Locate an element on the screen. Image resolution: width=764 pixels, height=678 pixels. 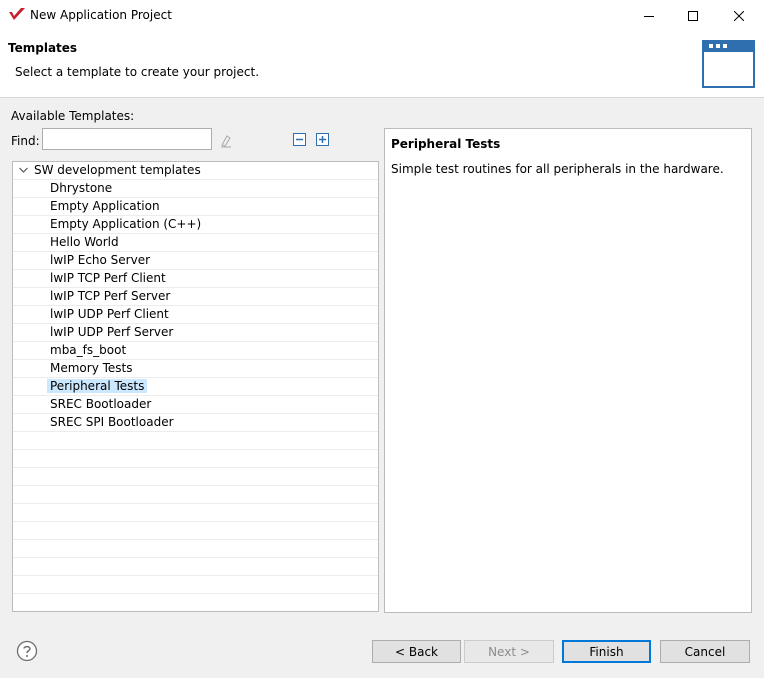
tree-root-row: SW development templates is located at coordinates (195, 171).